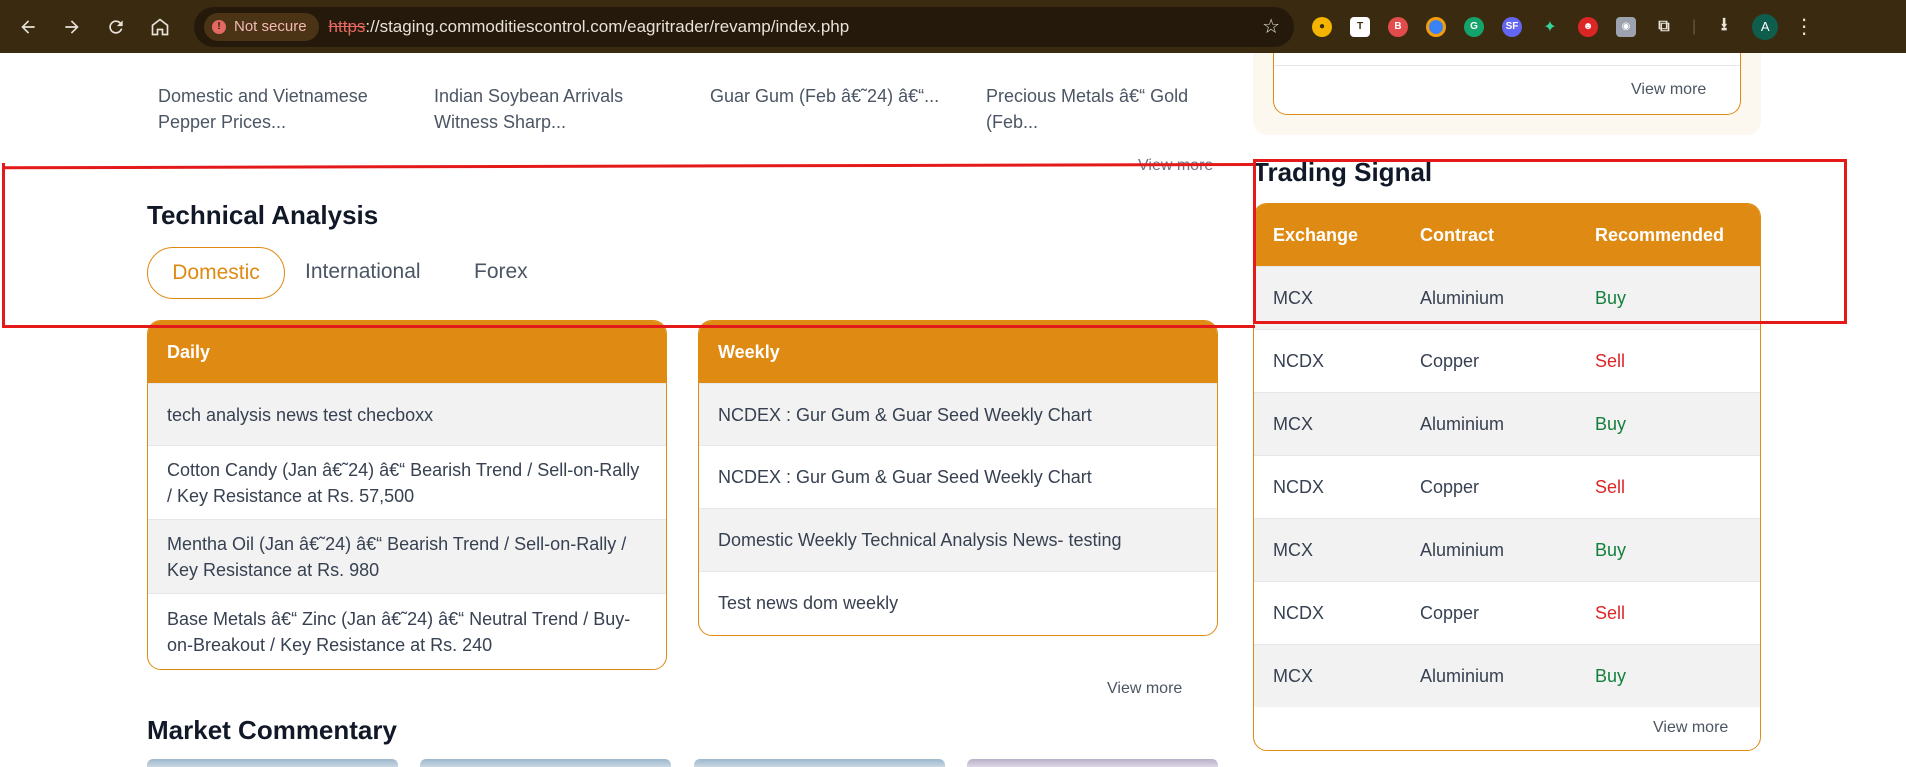  Describe the element at coordinates (1474, 26) in the screenshot. I see `grammarly-icon: G` at that location.